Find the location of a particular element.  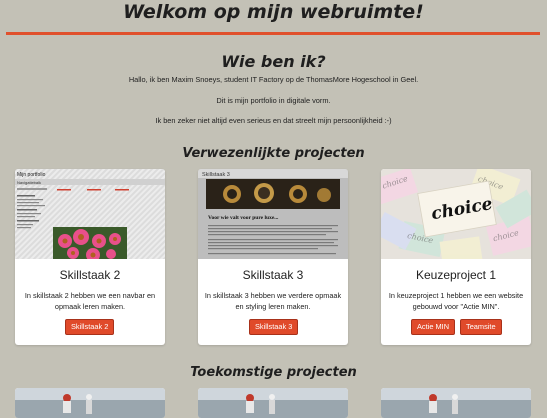

project-thumbnail: Mijn portfolio Navigatiebalk is located at coordinates (90, 214).